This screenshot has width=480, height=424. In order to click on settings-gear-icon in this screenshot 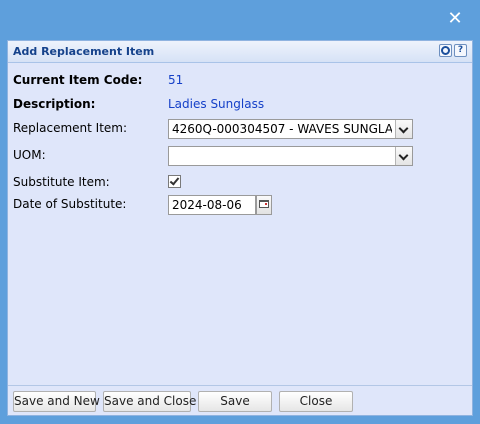, I will do `click(445, 50)`.